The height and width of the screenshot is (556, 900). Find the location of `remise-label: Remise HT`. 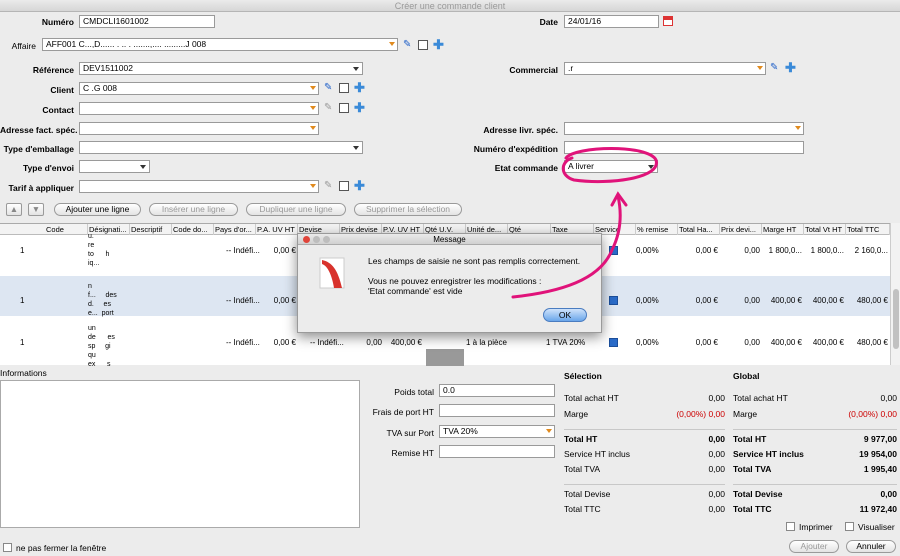

remise-label: Remise HT is located at coordinates (412, 453).